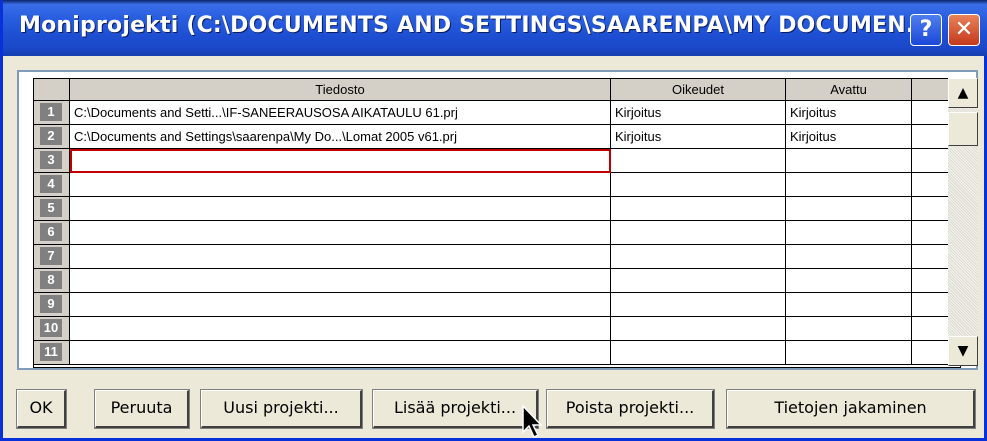  I want to click on row-header: 10, so click(52, 329).